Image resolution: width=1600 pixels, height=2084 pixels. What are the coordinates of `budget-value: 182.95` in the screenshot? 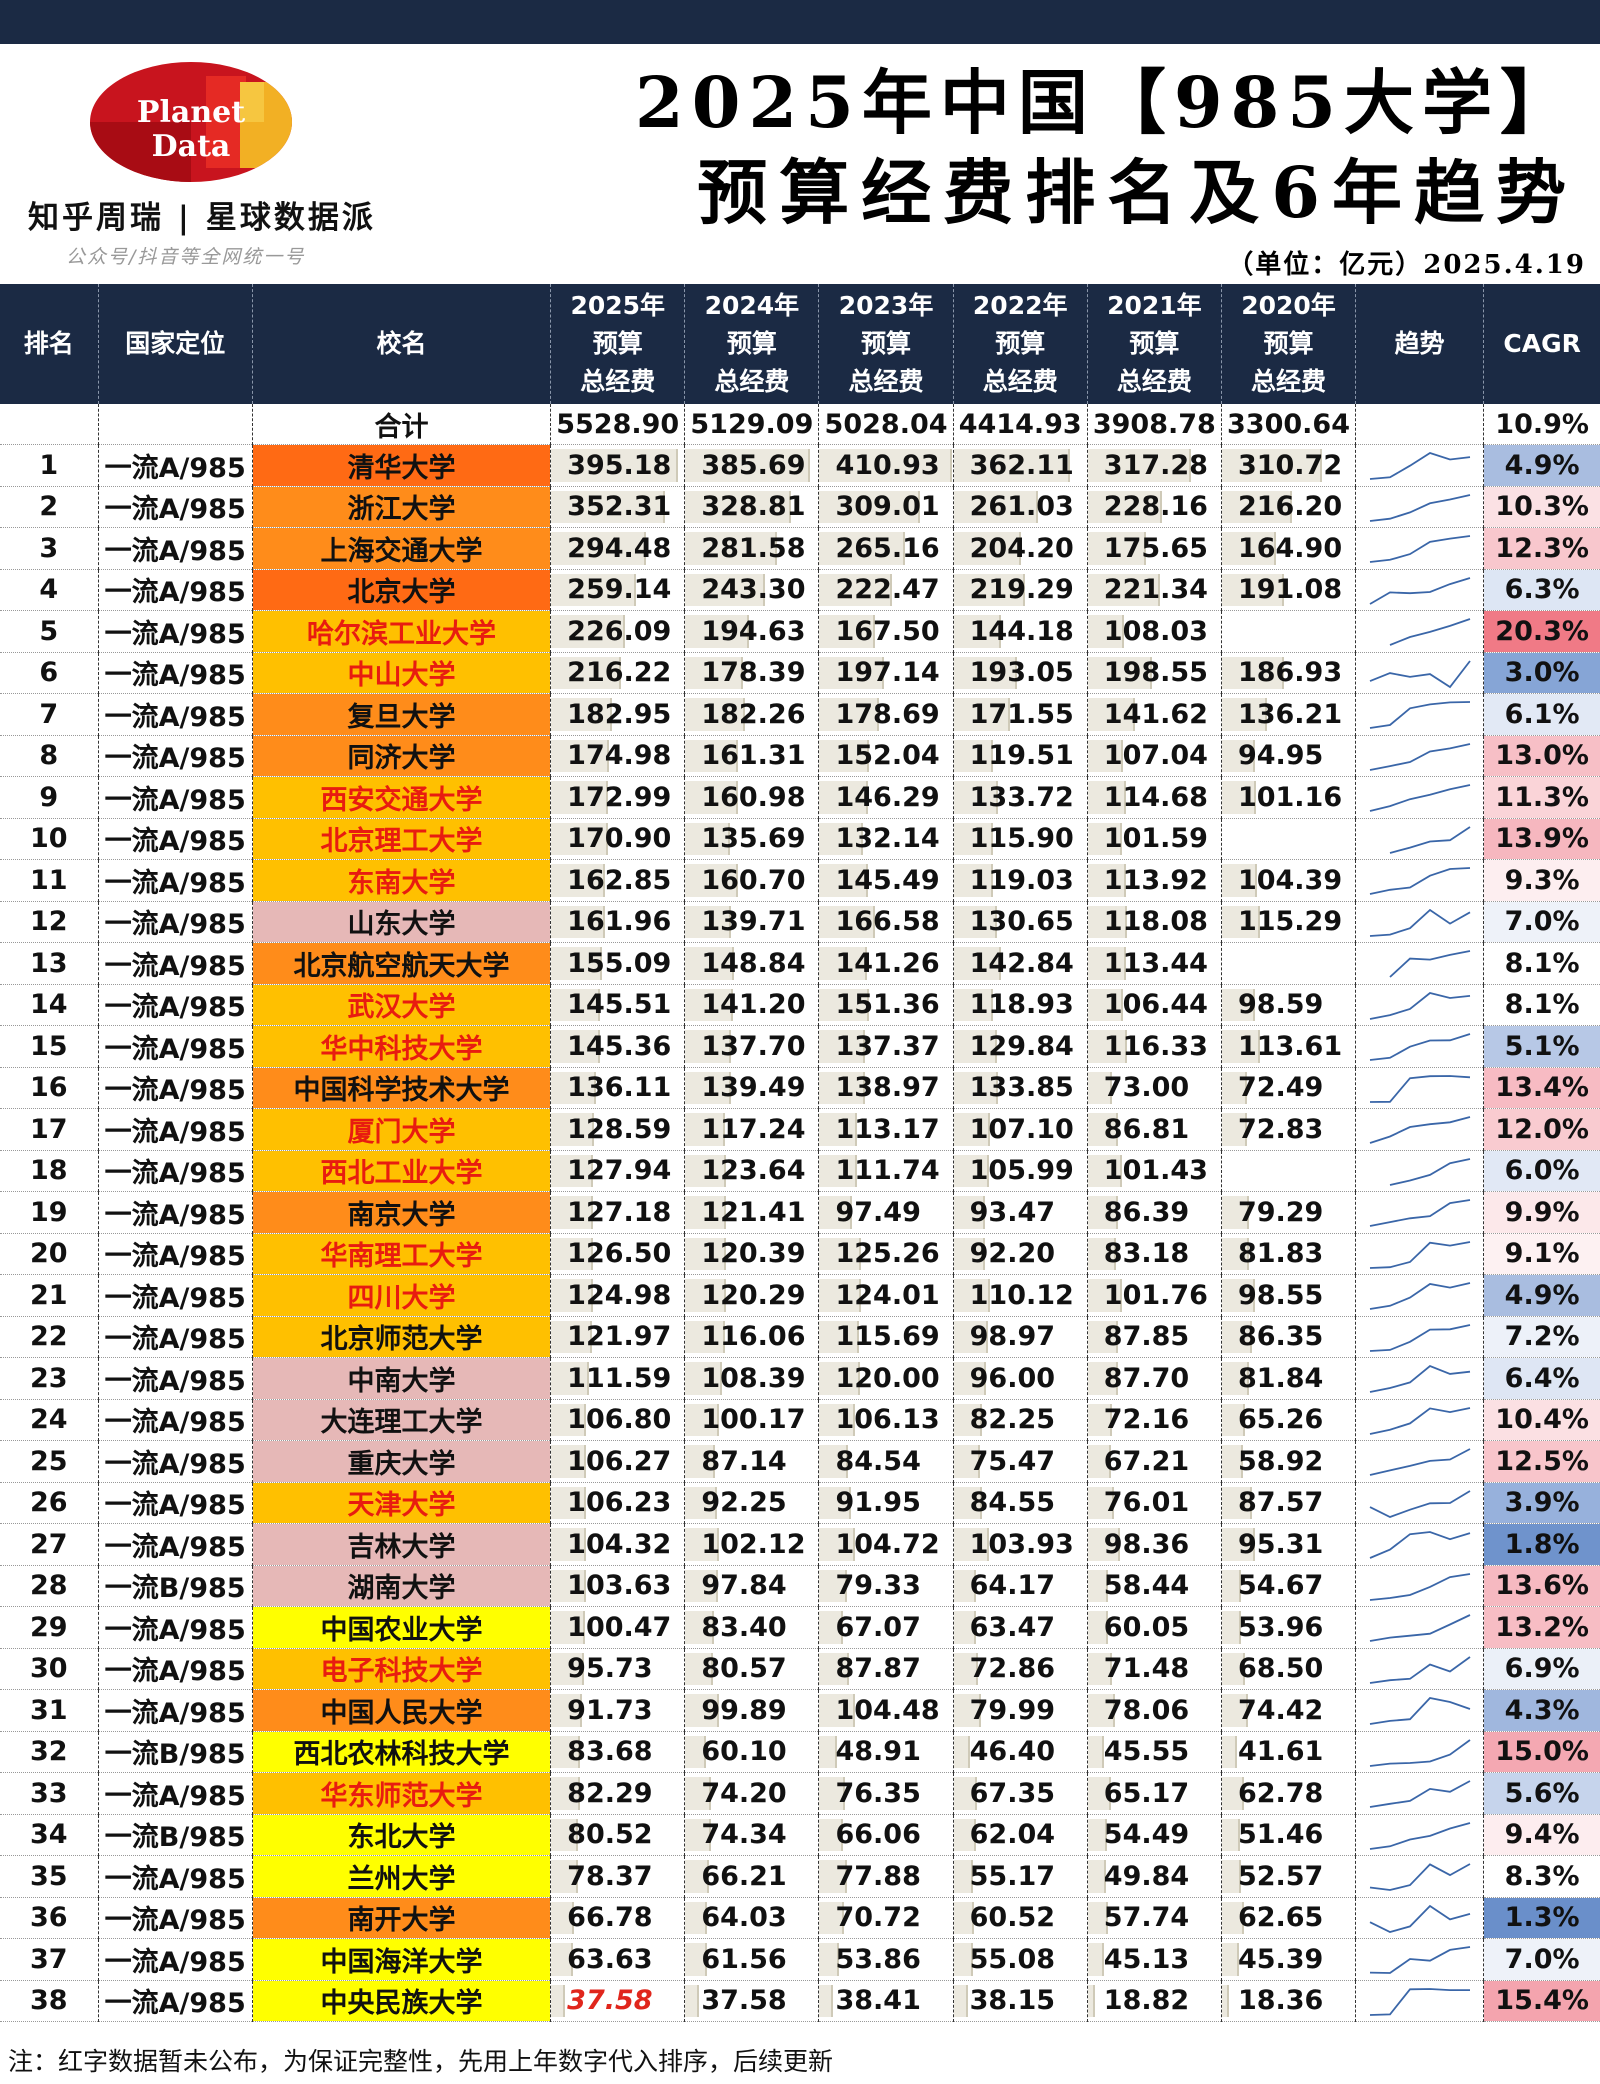 It's located at (619, 714).